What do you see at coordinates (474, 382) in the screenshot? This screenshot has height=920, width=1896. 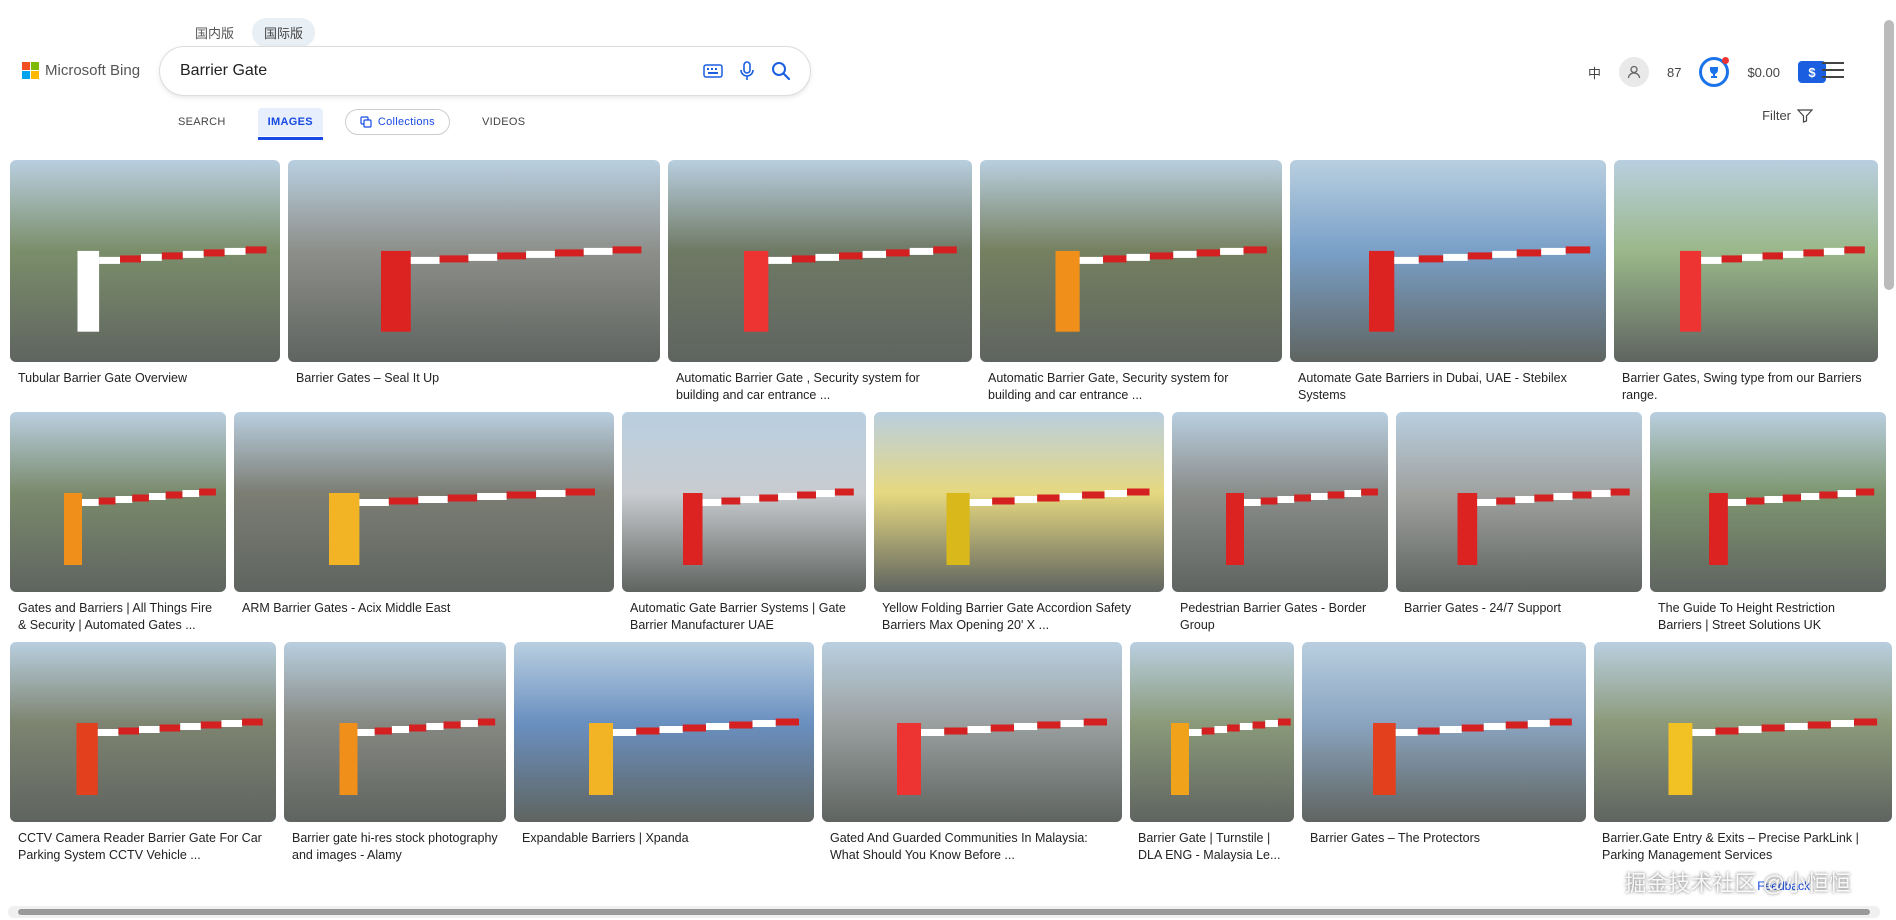 I see `image-caption: Barrier Gates – Seal It Up` at bounding box center [474, 382].